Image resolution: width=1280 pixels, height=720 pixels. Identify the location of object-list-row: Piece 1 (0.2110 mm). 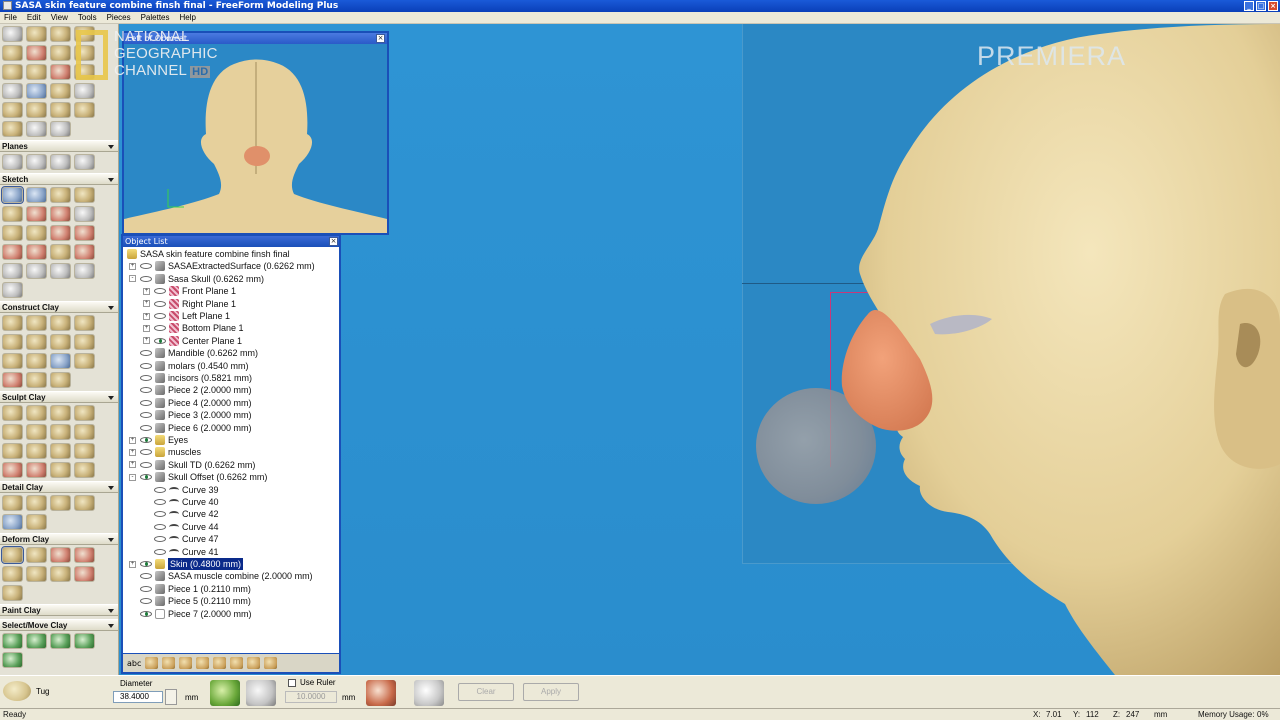
(190, 589).